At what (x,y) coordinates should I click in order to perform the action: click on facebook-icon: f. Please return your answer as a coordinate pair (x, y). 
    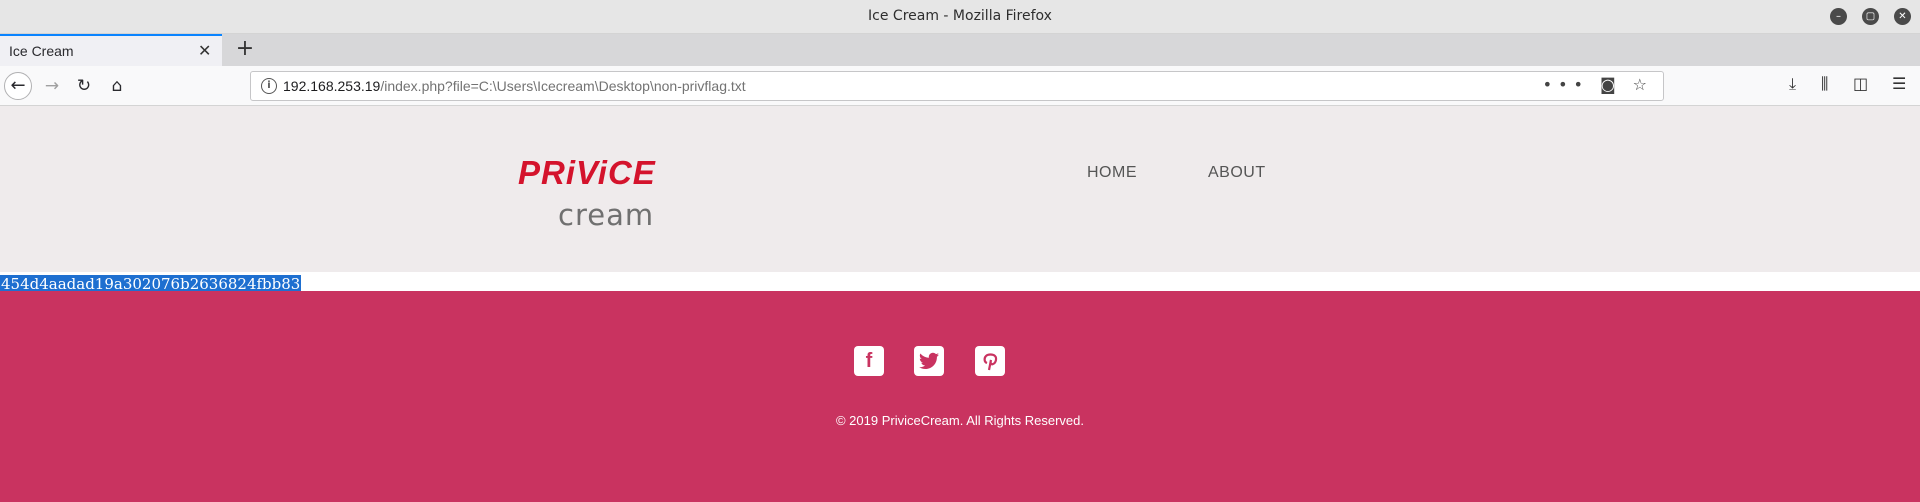
    Looking at the image, I should click on (869, 361).